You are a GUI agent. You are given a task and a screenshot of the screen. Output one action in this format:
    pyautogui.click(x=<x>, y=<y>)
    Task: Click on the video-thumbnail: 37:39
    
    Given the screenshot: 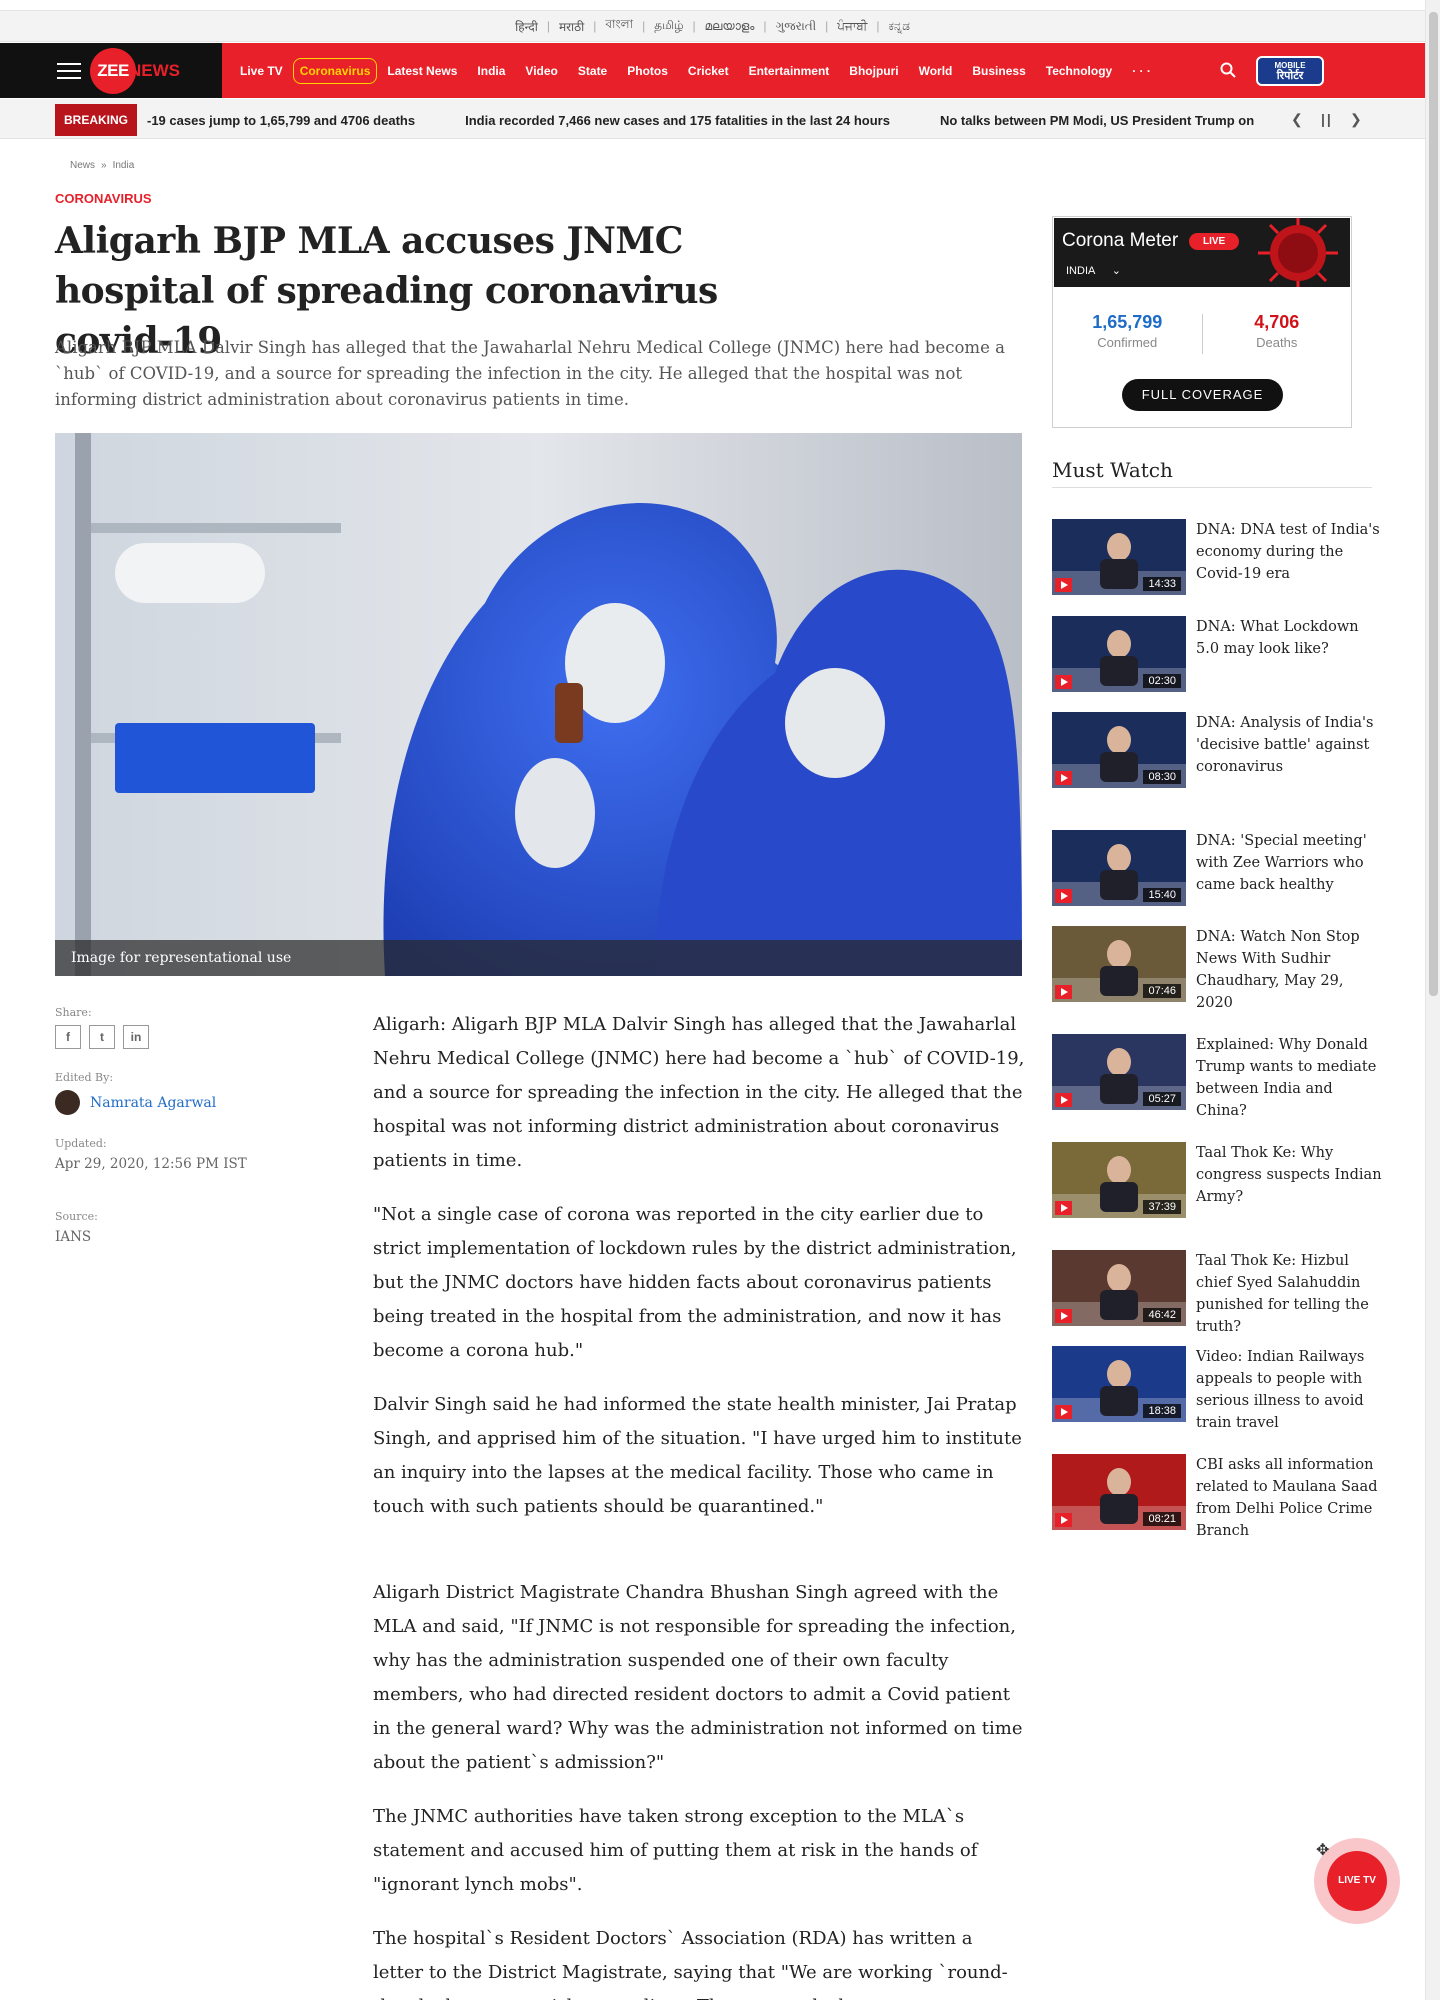 What is the action you would take?
    pyautogui.click(x=1119, y=1180)
    